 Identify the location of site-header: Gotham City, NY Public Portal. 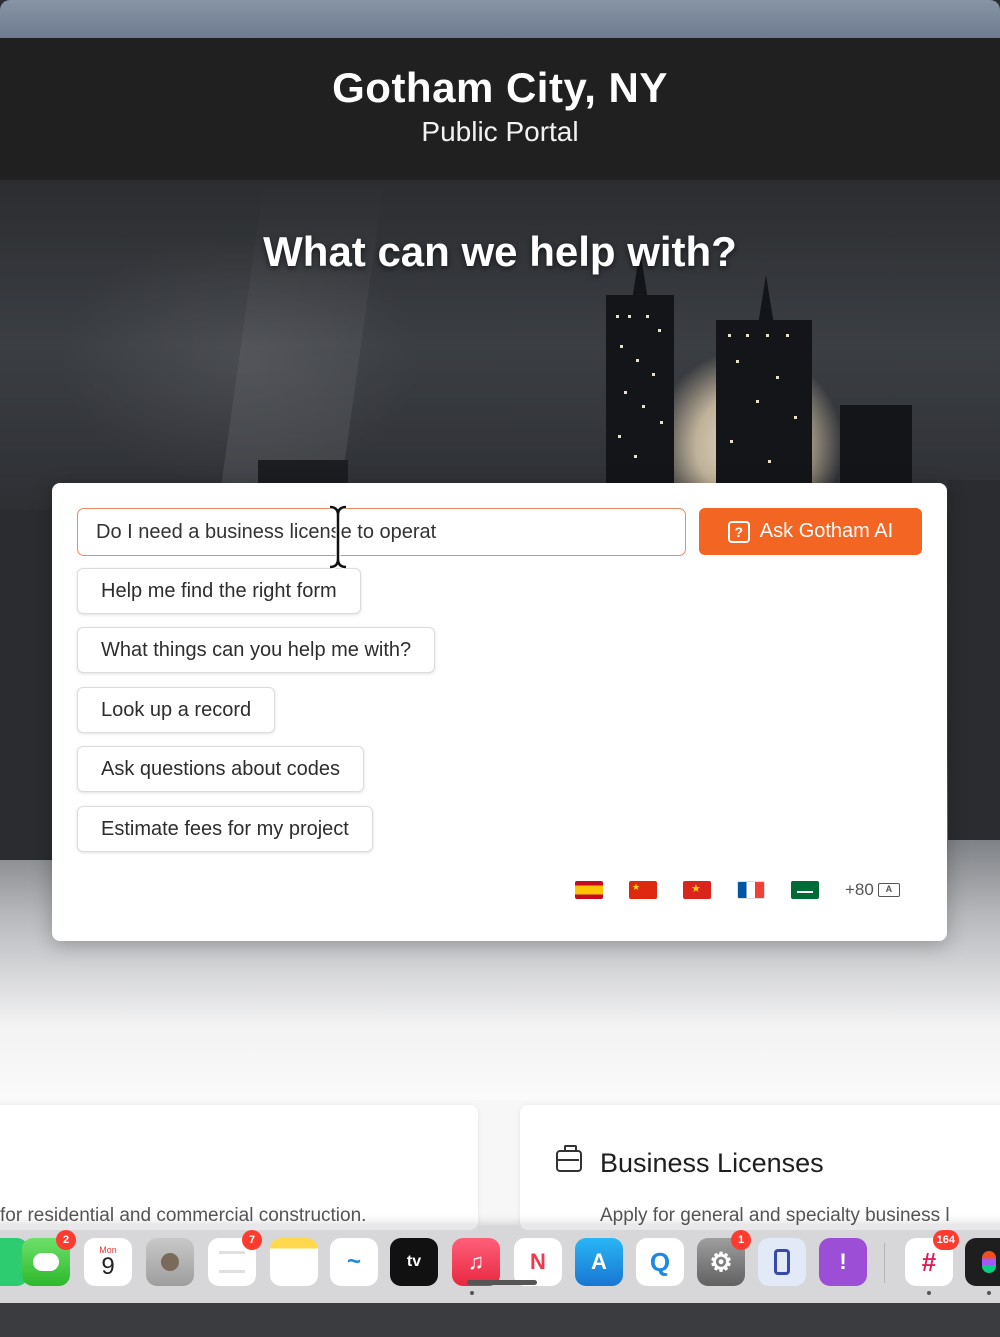
(500, 109).